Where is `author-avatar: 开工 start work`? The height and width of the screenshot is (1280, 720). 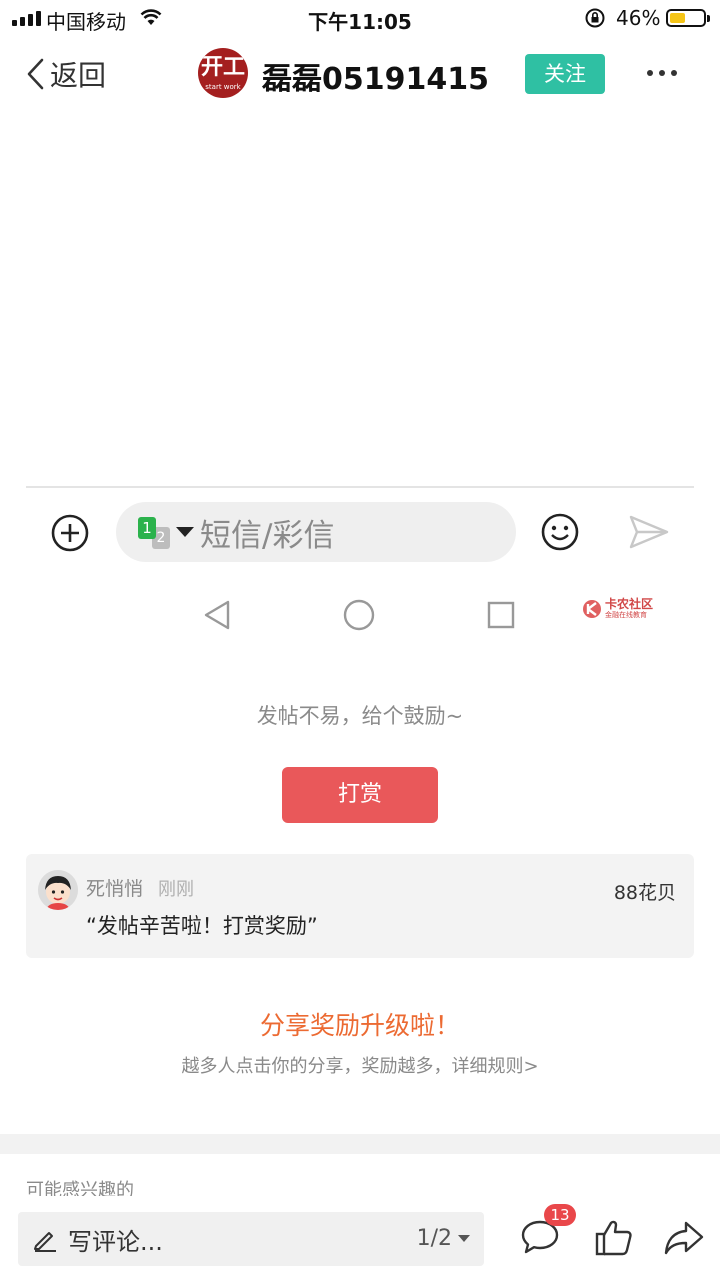
author-avatar: 开工 start work is located at coordinates (223, 73).